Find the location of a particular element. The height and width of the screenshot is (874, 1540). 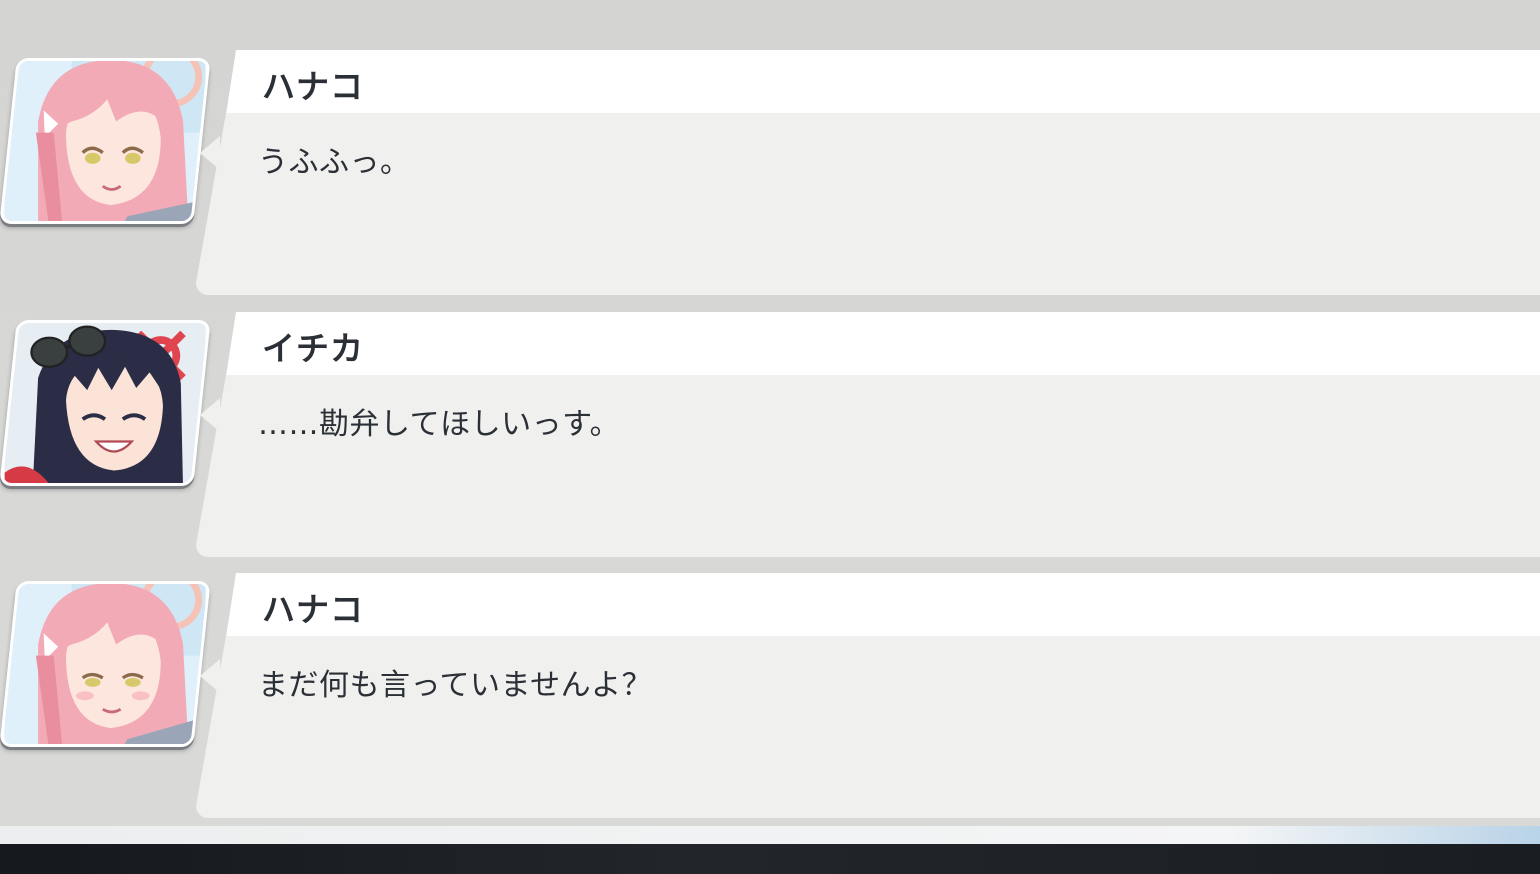

log-panel-bottom-edge is located at coordinates (770, 835).